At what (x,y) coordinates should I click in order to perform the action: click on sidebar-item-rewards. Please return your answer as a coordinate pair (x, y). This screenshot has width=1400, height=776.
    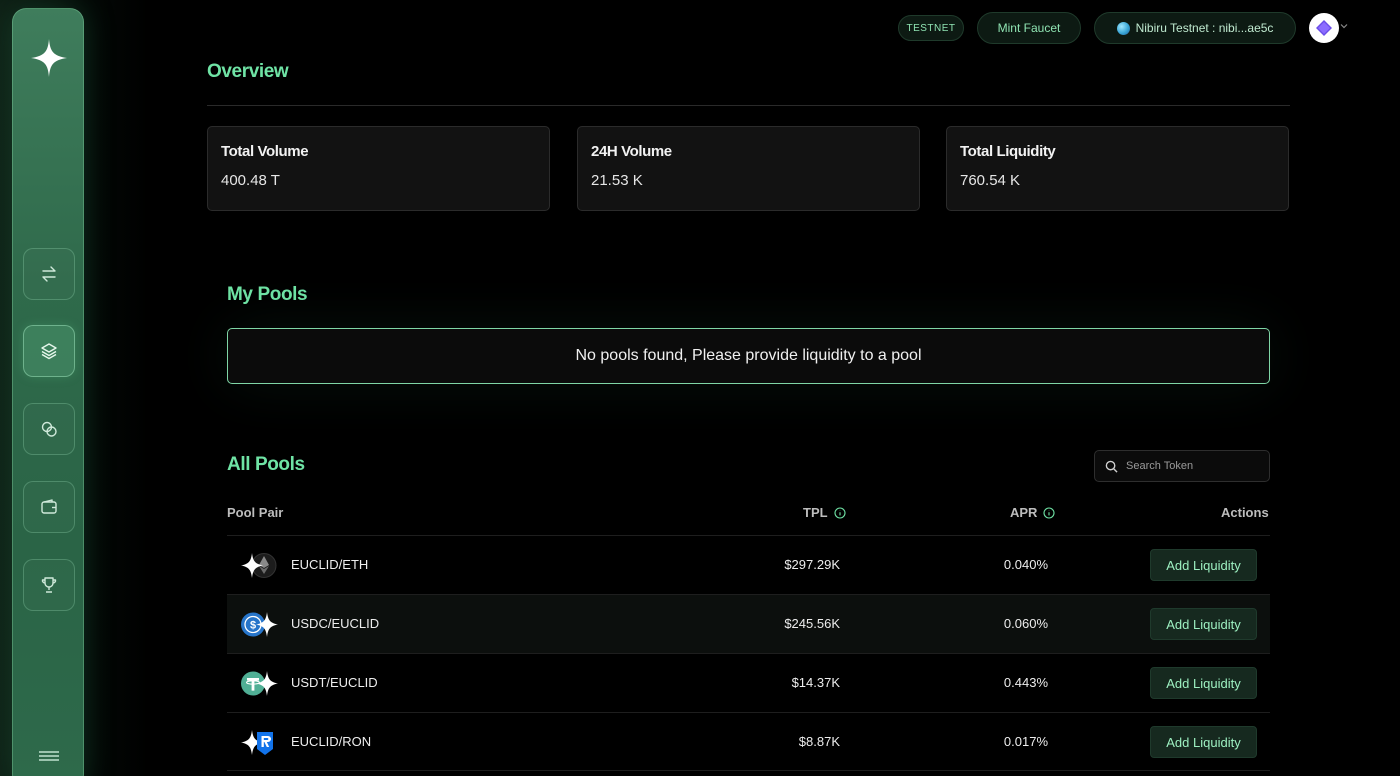
    Looking at the image, I should click on (49, 585).